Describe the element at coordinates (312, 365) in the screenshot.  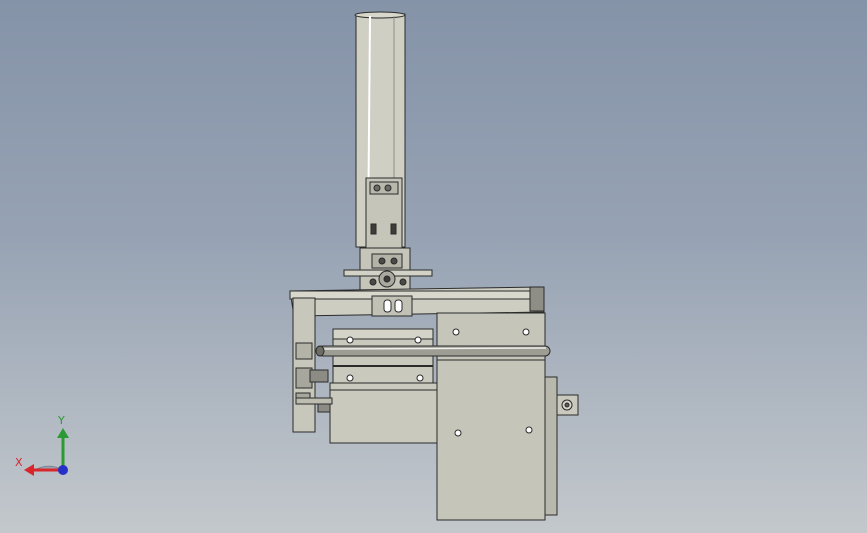
I see `left-bracket` at that location.